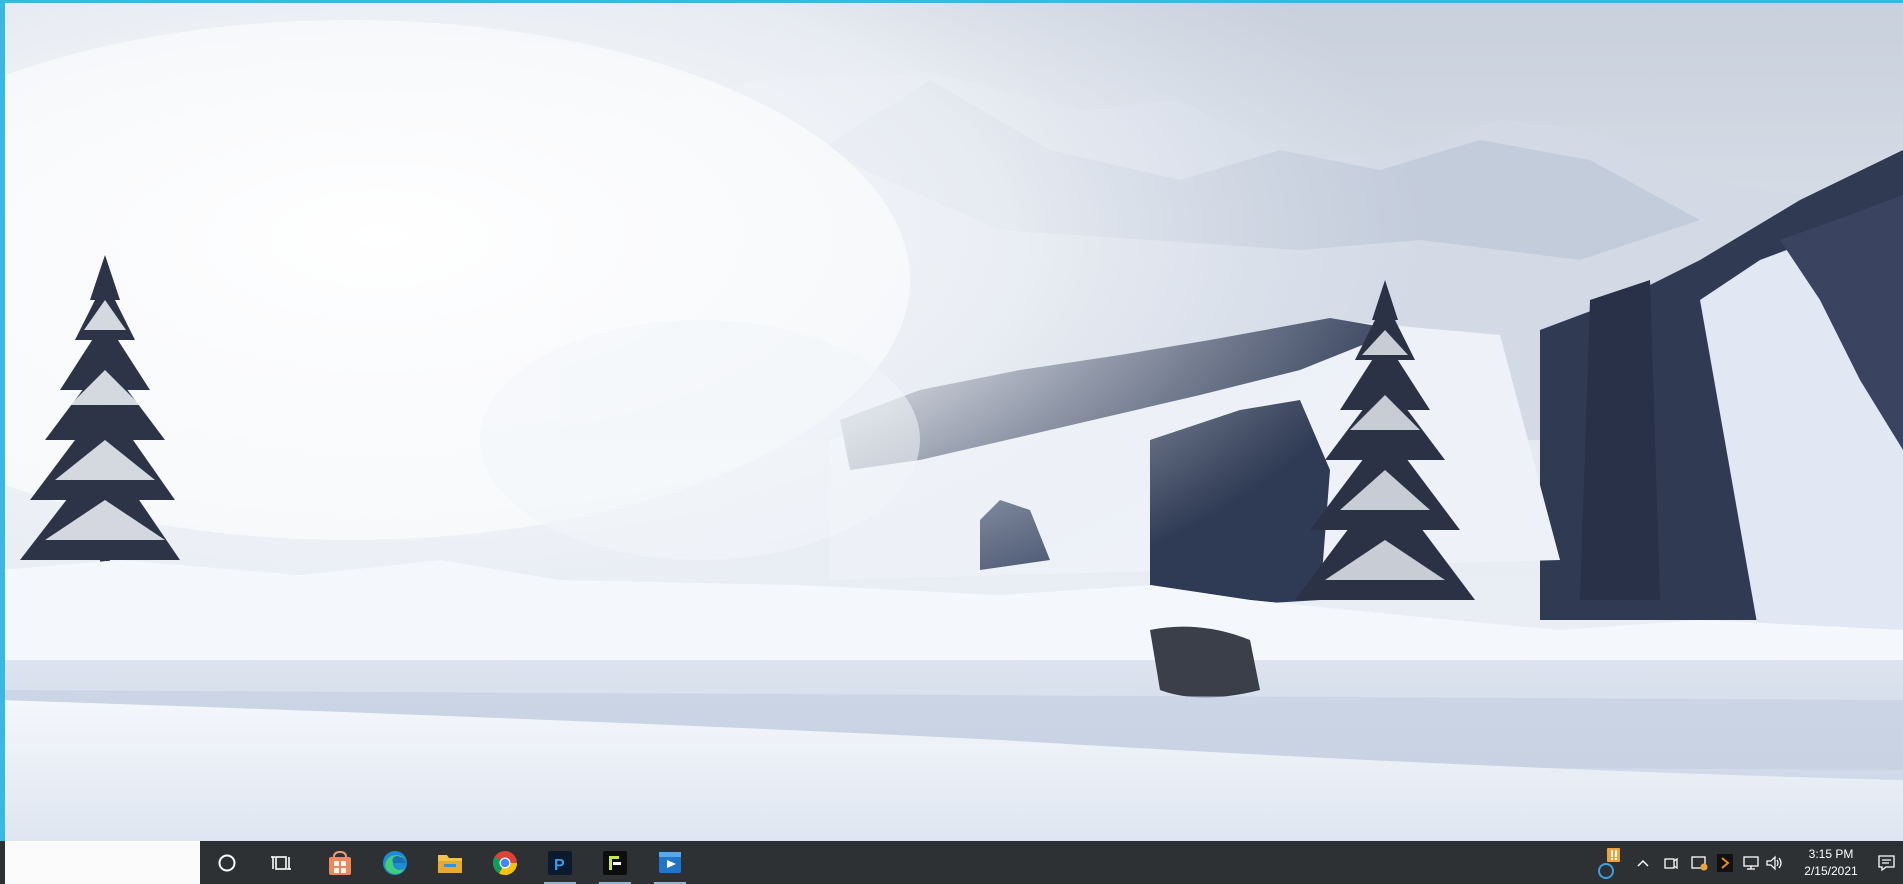  I want to click on taskbar-app-video, so click(670, 862).